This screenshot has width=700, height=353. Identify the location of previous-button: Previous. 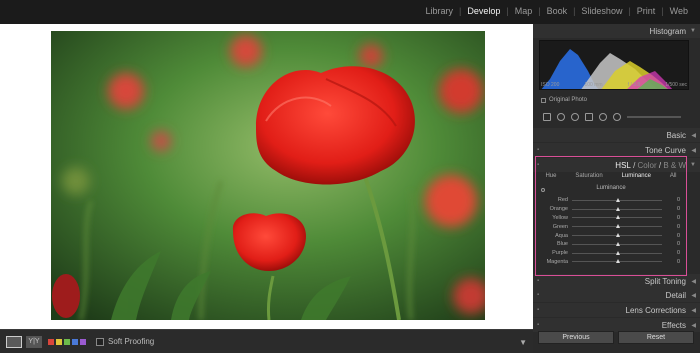
(576, 337).